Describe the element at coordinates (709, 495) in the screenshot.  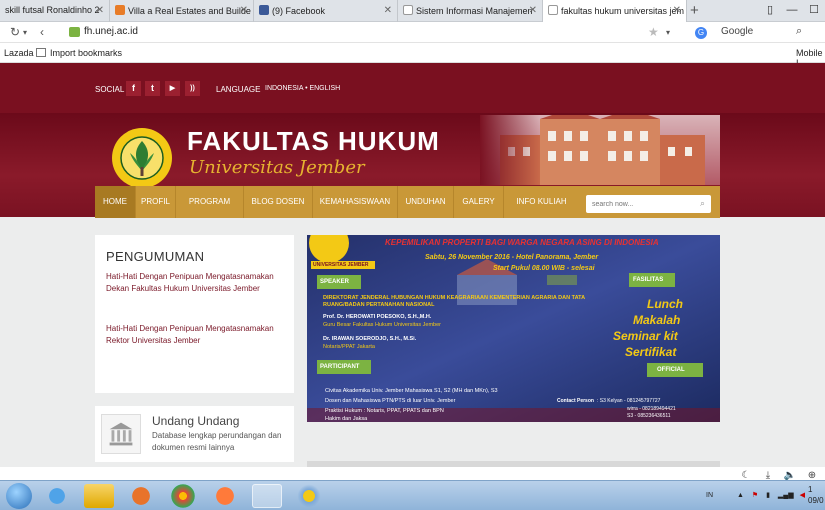
I see `language-indicator: IN` at that location.